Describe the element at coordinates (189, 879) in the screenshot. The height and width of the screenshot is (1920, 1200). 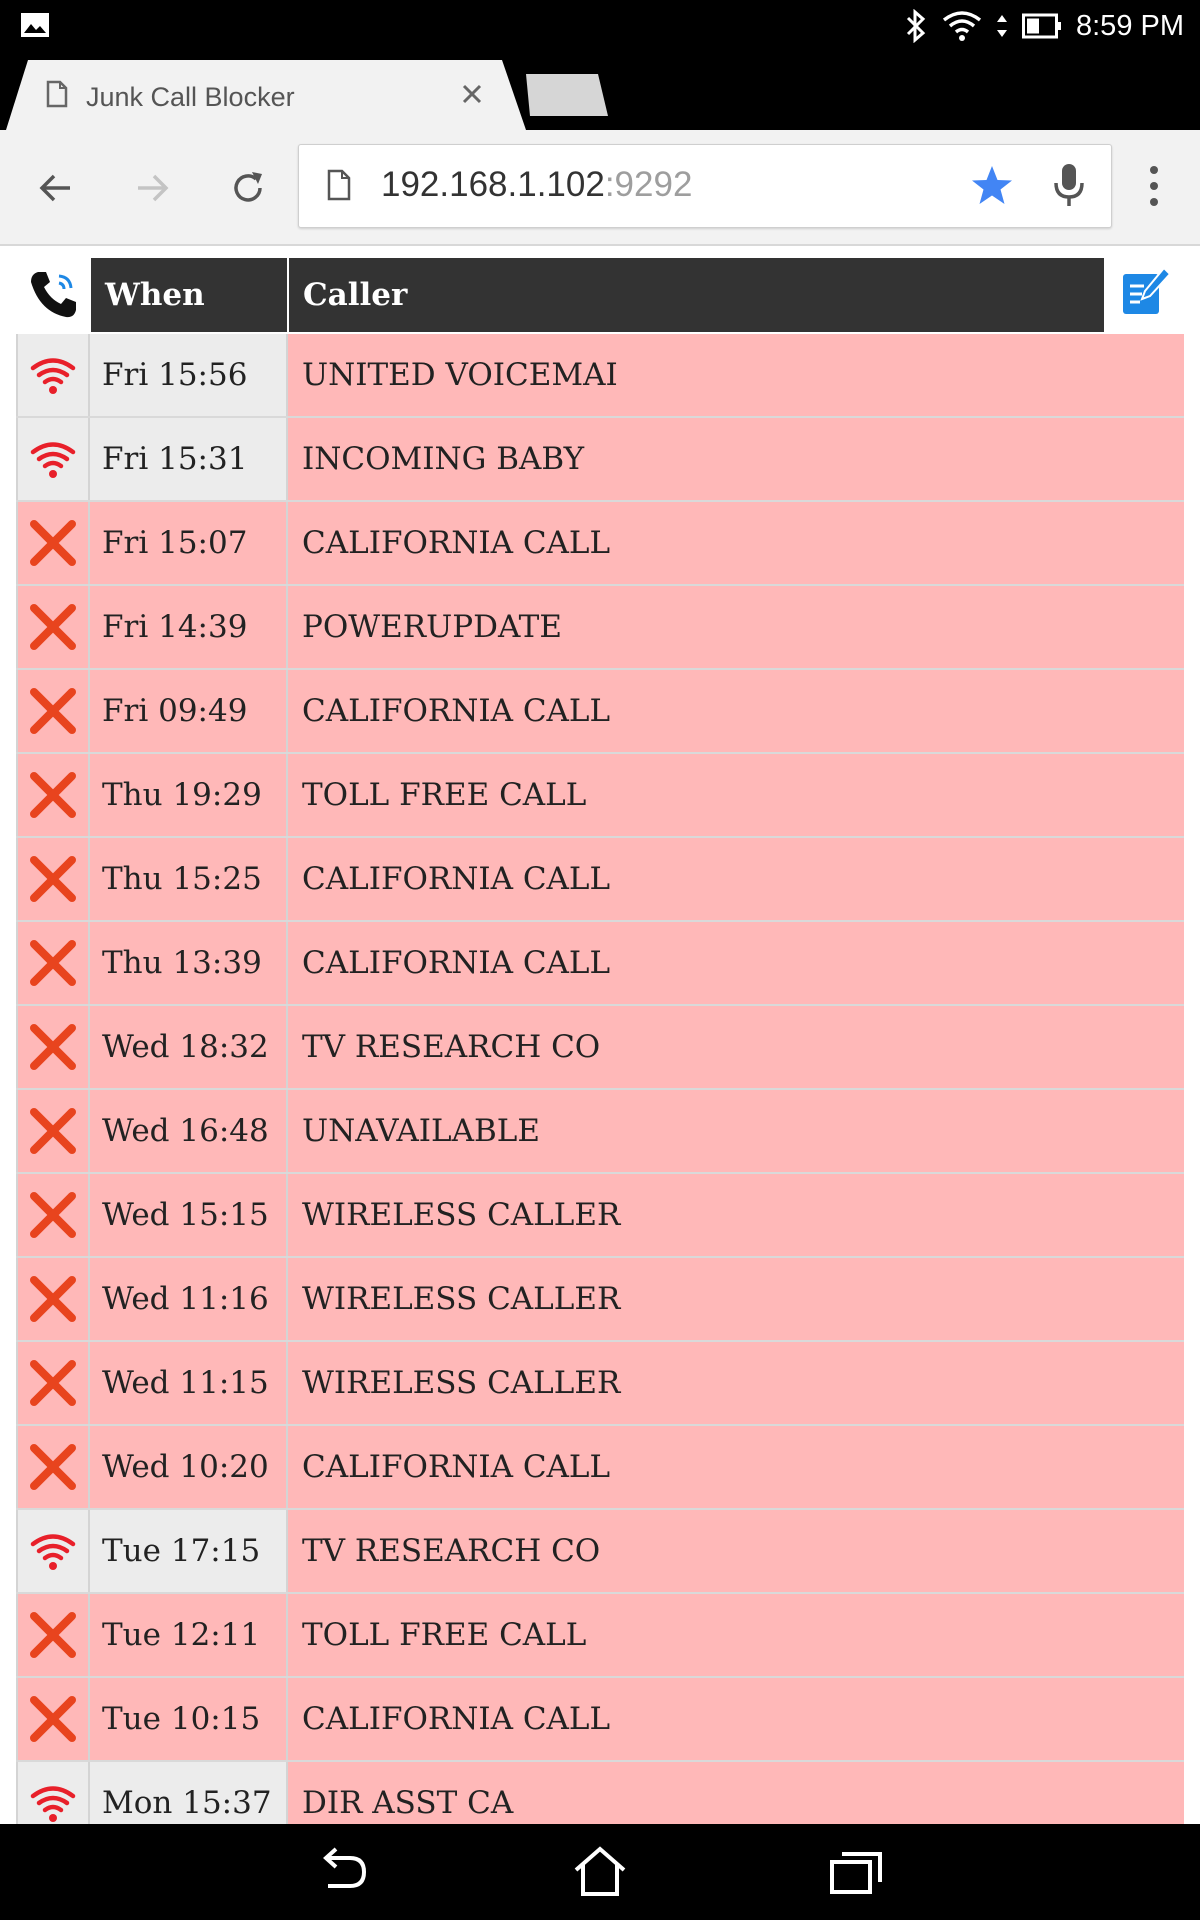
I see `row-when: Thu 15:25` at that location.